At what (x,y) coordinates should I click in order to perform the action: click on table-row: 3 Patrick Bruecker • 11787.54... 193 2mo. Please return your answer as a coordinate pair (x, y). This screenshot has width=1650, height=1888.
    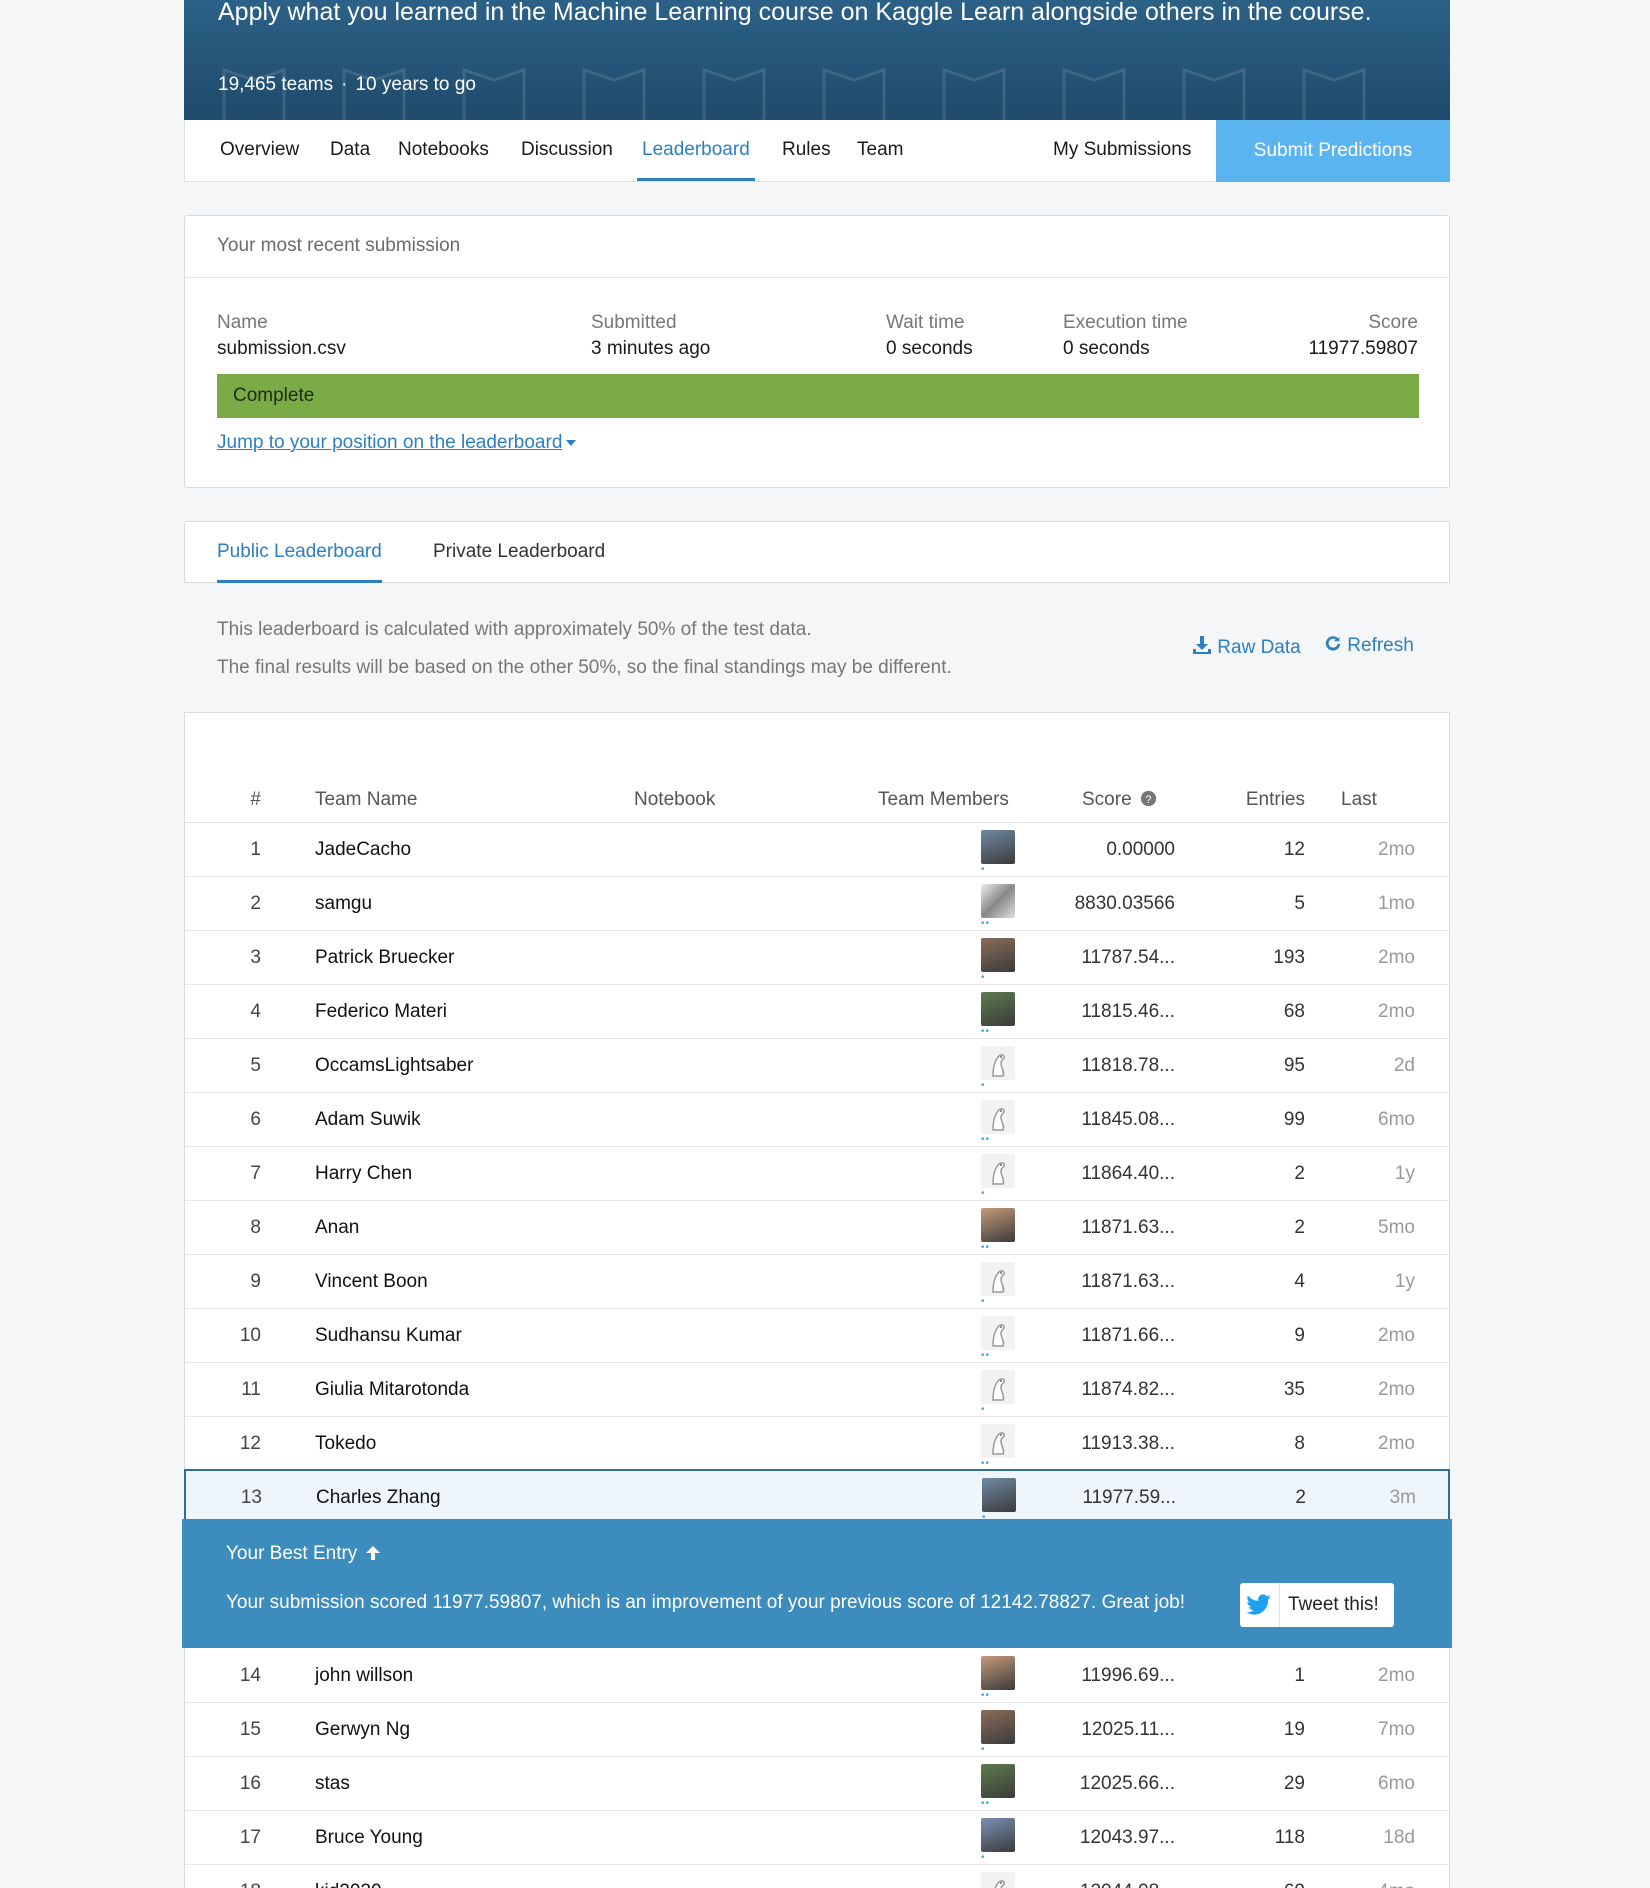
    Looking at the image, I should click on (817, 958).